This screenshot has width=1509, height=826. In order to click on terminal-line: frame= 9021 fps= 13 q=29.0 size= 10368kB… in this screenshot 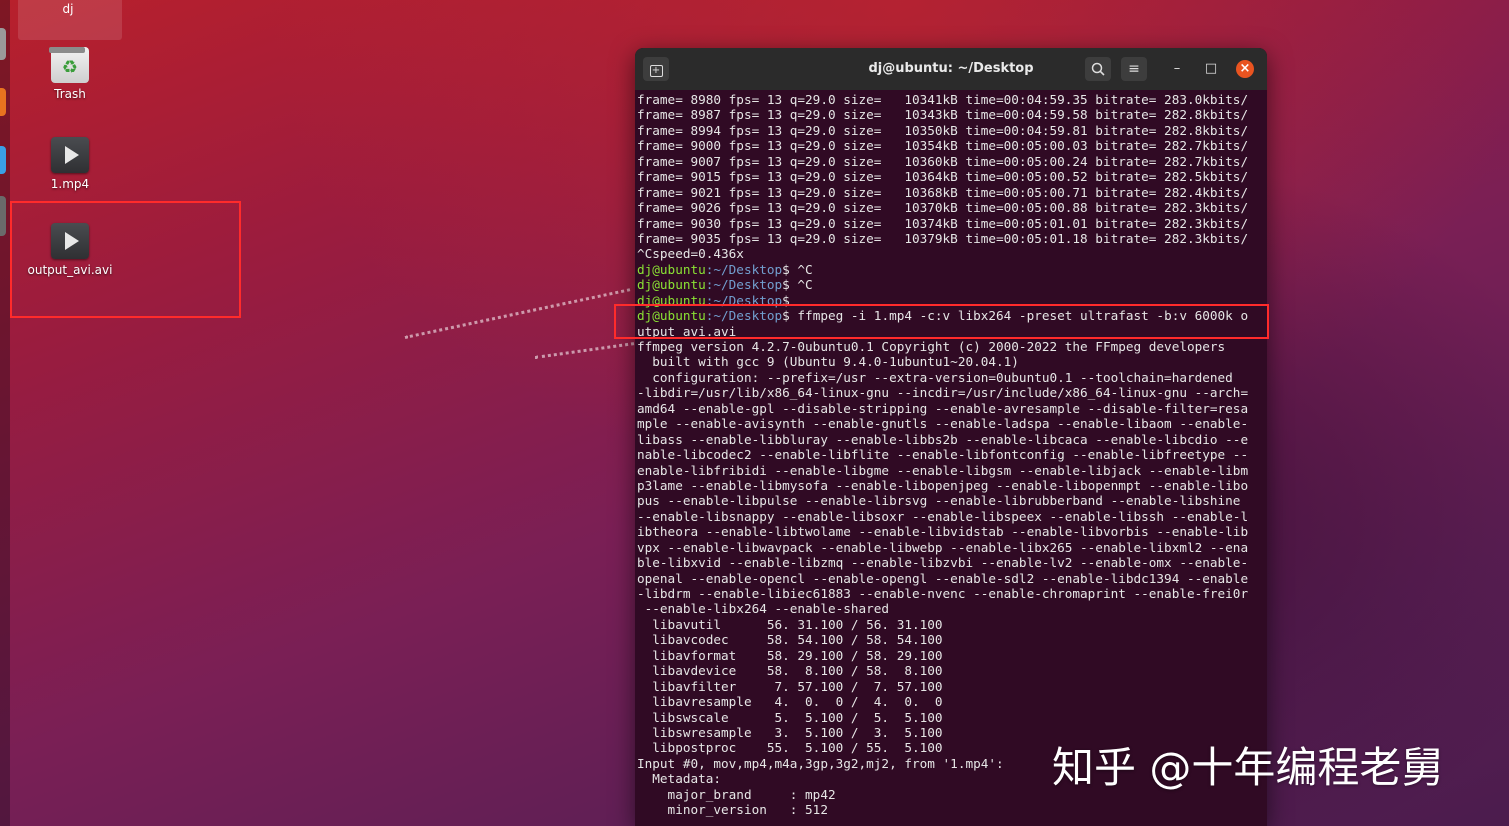, I will do `click(943, 192)`.